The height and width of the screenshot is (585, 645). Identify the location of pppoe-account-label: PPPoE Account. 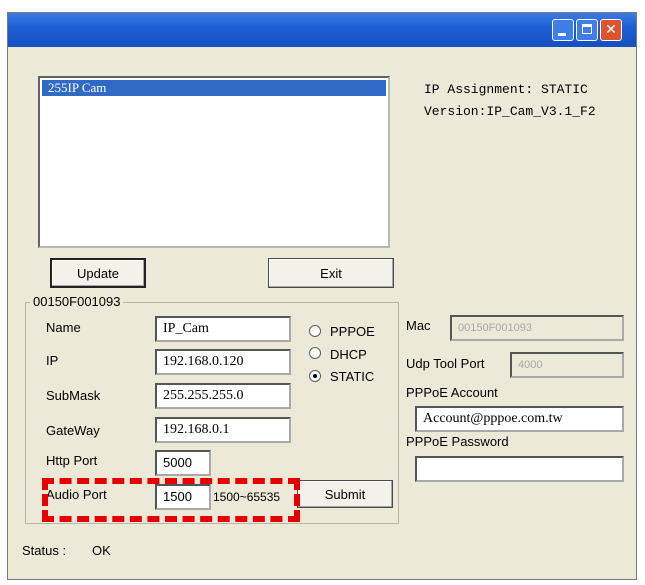
(452, 392).